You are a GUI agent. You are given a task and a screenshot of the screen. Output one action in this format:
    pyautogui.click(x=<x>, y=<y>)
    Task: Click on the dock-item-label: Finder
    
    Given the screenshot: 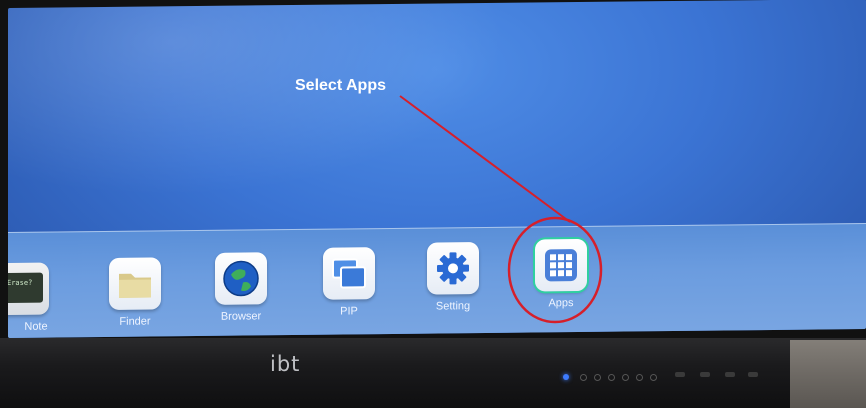 What is the action you would take?
    pyautogui.click(x=135, y=321)
    